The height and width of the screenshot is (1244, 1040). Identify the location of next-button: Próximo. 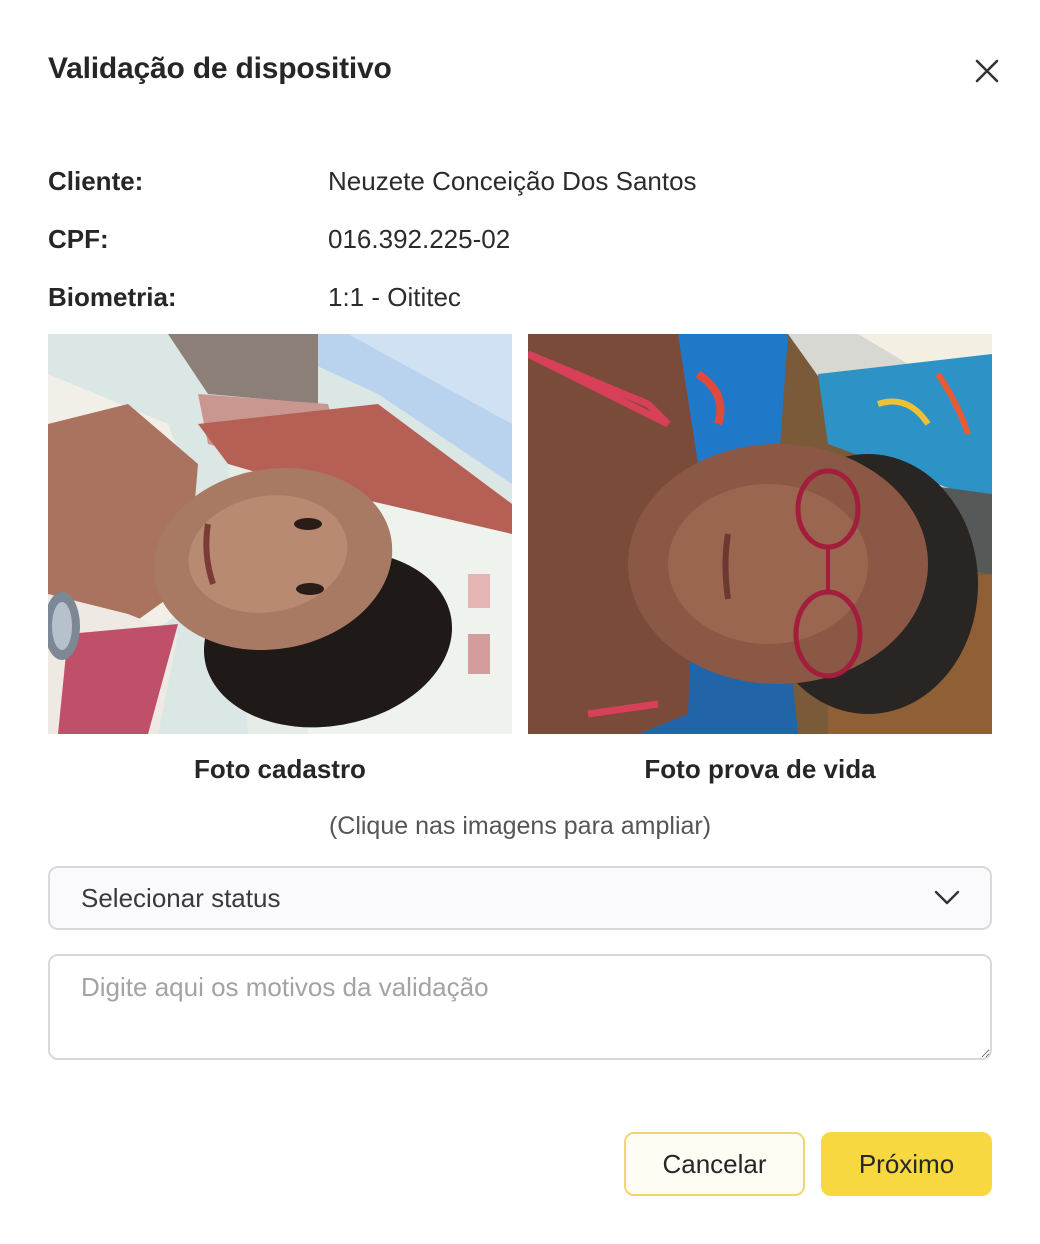
(906, 1164).